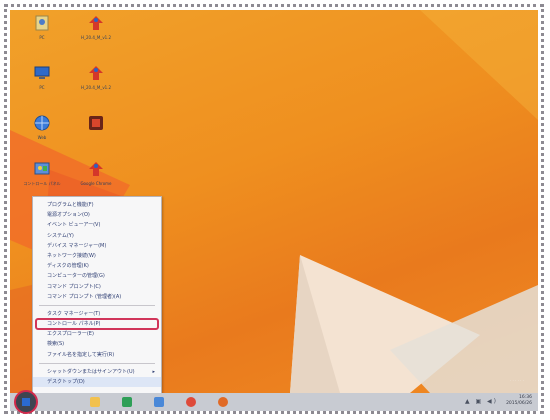 This screenshot has width=550, height=420. I want to click on desktop-icon-control-panel: コントロール パネル, so click(42, 173).